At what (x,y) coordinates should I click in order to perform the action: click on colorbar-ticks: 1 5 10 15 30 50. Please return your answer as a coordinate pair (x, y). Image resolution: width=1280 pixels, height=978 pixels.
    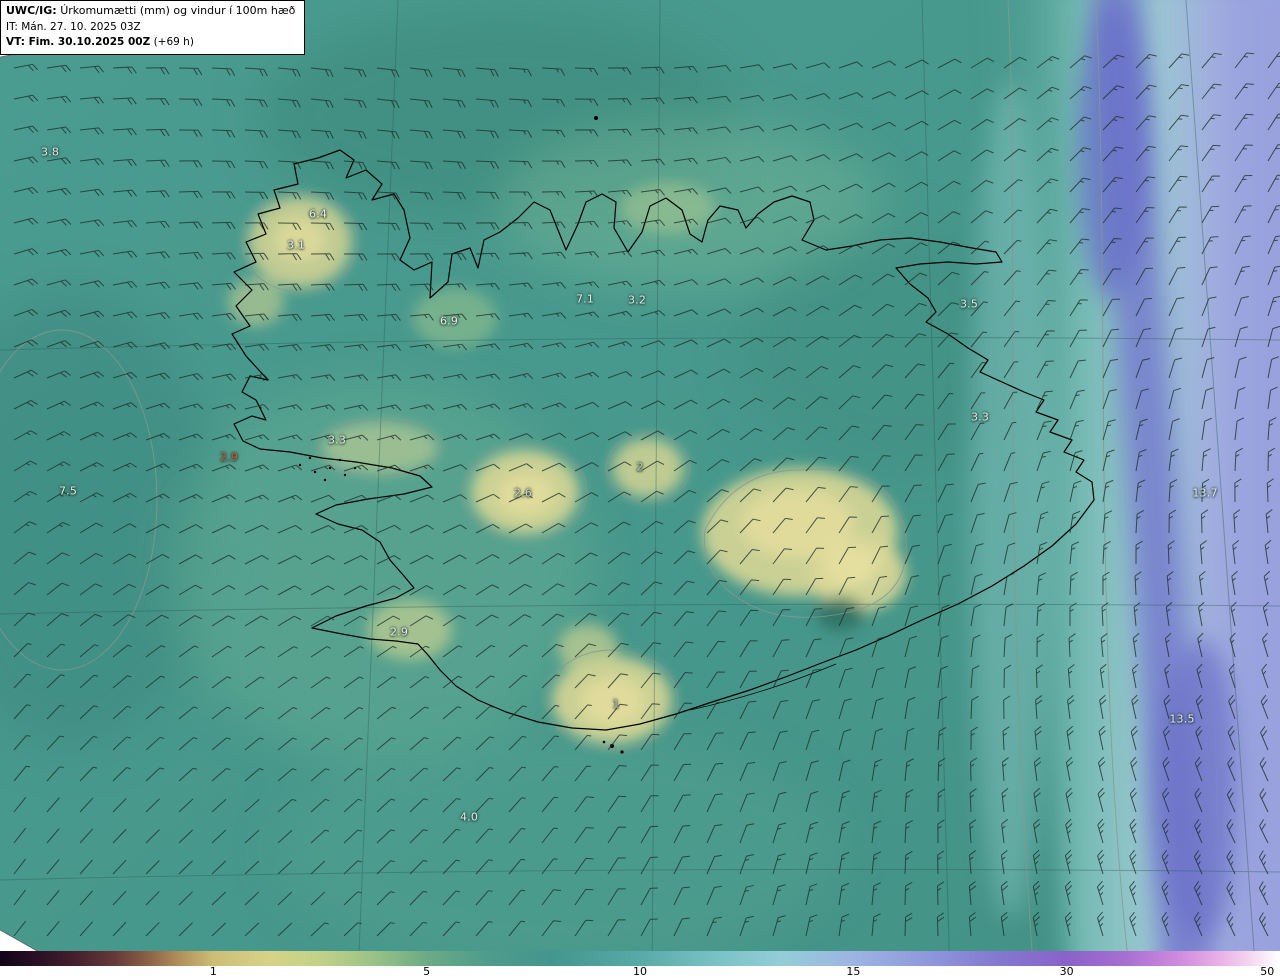
    Looking at the image, I should click on (640, 971).